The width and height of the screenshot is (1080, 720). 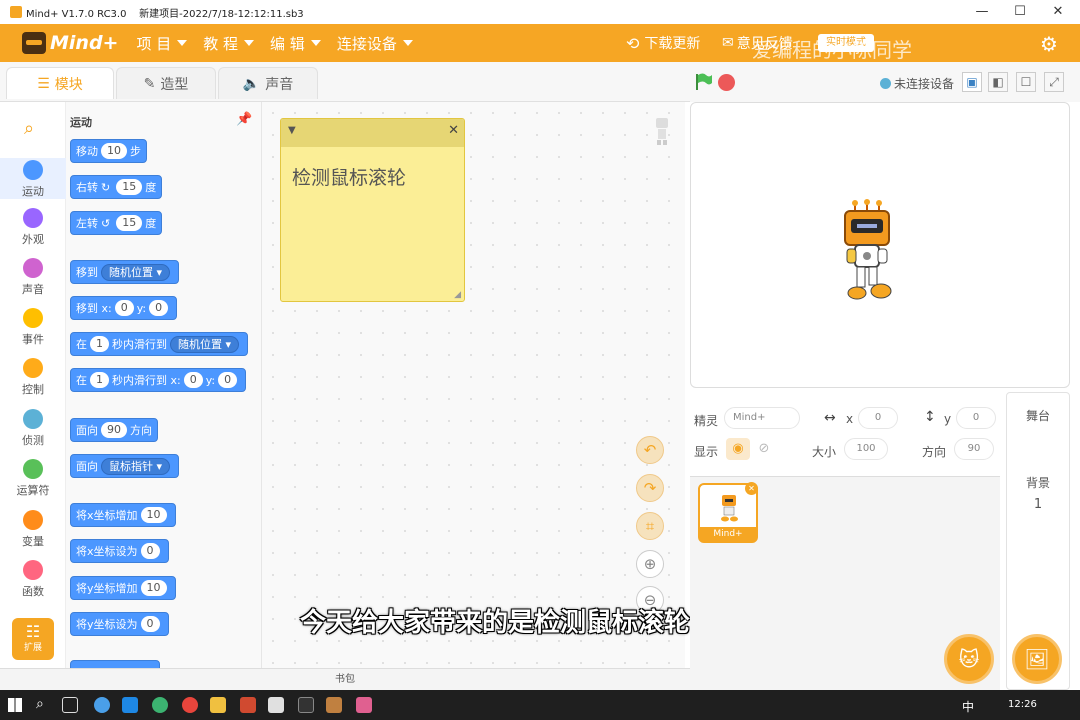 I want to click on category-sensing: 侦测, so click(x=33, y=428).